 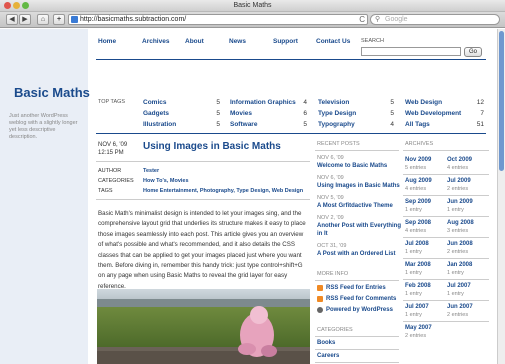 I want to click on tag-software: Software, so click(x=243, y=124).